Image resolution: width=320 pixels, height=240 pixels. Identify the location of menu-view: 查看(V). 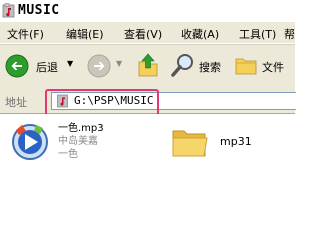
(143, 34).